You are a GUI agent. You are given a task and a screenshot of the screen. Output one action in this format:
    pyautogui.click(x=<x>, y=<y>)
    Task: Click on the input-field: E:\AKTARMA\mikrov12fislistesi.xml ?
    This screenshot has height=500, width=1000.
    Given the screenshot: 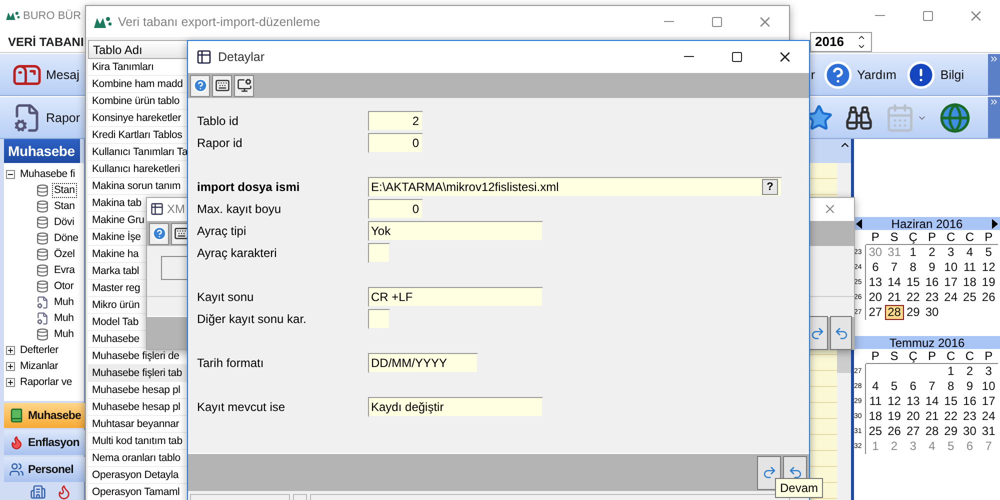 What is the action you would take?
    pyautogui.click(x=575, y=187)
    